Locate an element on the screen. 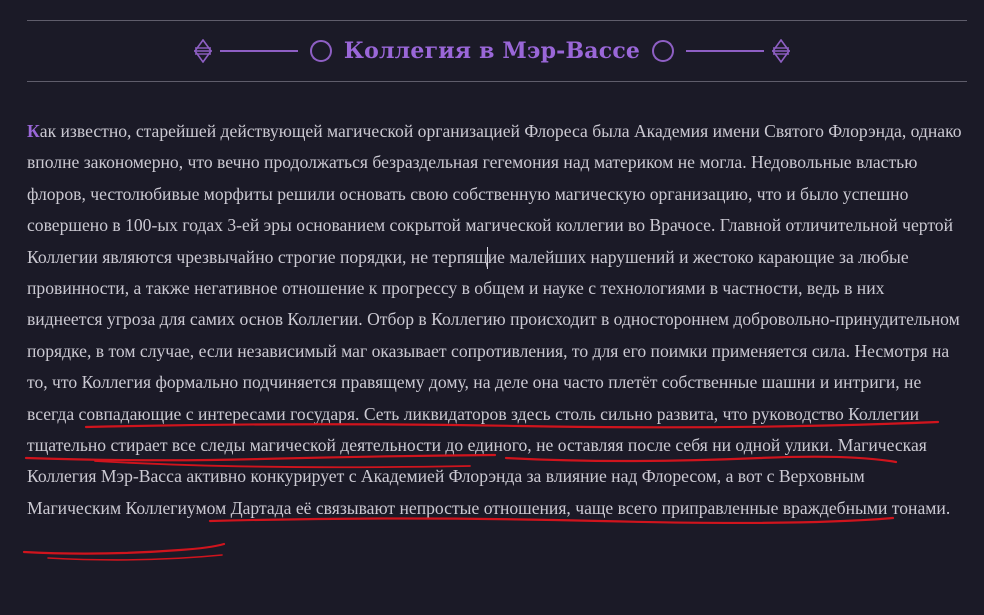 The width and height of the screenshot is (984, 615). text-part-2: . is located at coordinates (359, 413).